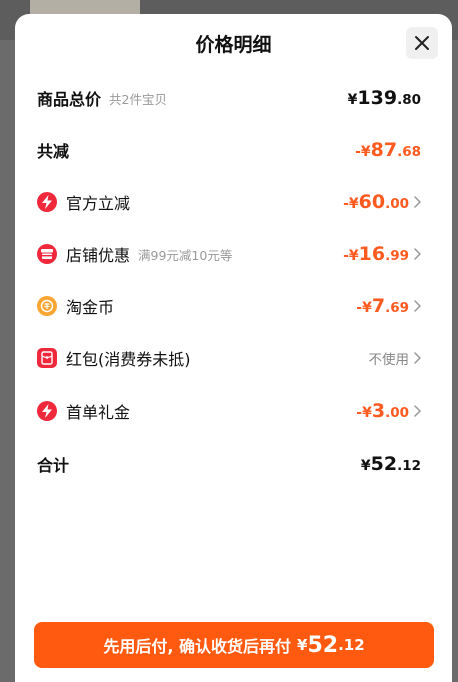 The image size is (458, 682). What do you see at coordinates (138, 99) in the screenshot?
I see `total-goods-count: 共2件宝贝` at bounding box center [138, 99].